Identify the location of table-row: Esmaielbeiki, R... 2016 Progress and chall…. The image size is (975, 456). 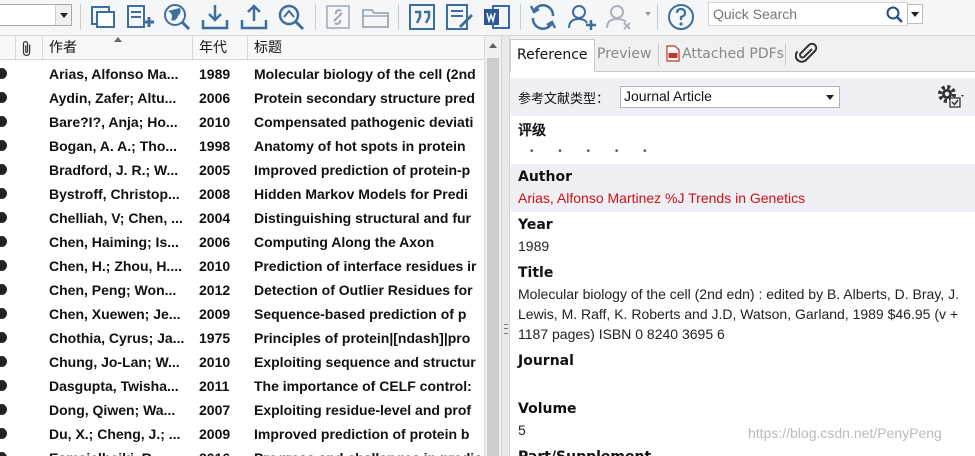
(242, 451).